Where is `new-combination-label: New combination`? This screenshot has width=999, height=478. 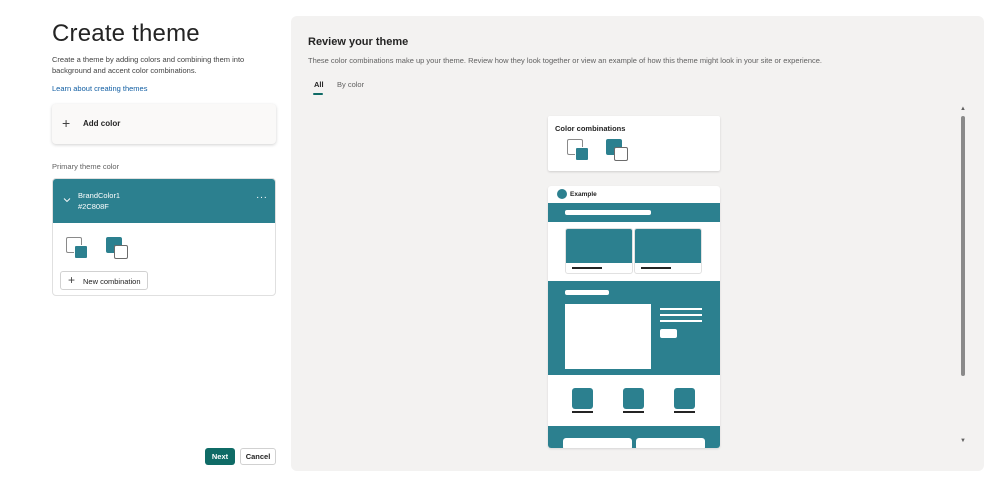 new-combination-label: New combination is located at coordinates (112, 281).